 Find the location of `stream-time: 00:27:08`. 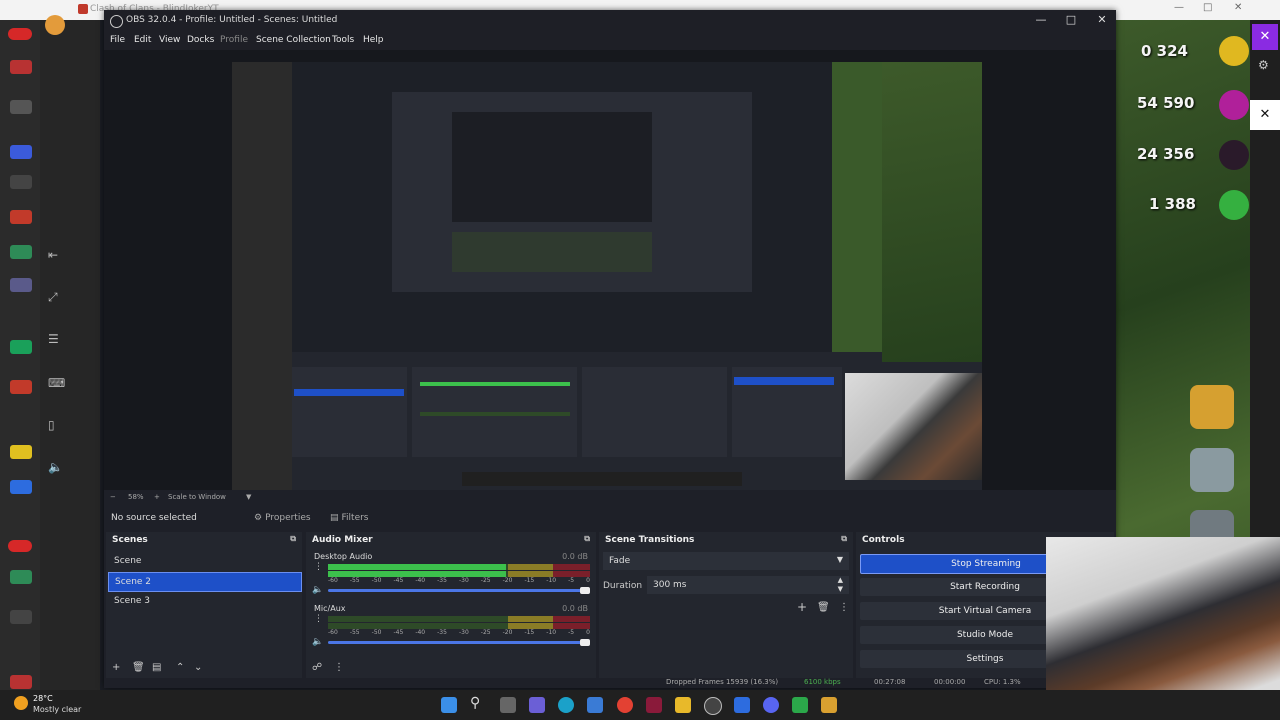

stream-time: 00:27:08 is located at coordinates (890, 682).